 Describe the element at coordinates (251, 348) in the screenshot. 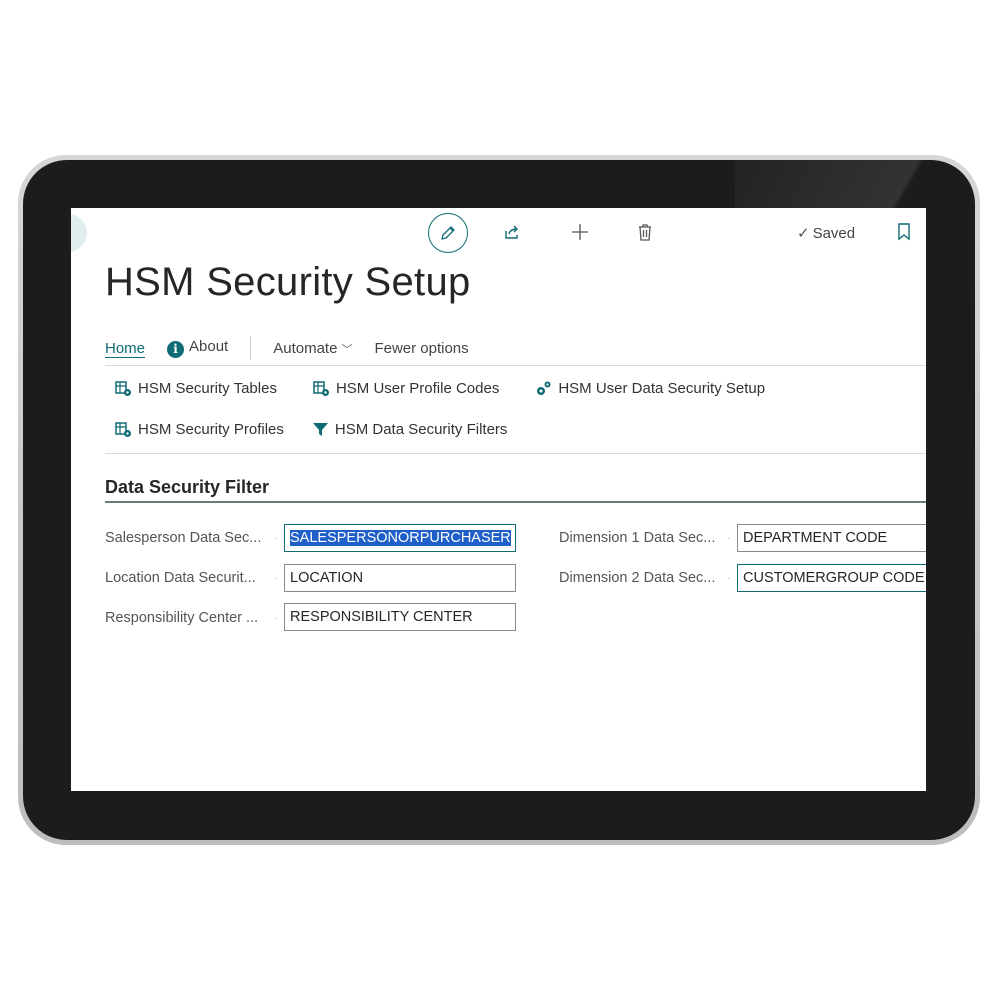

I see `tab-separator` at that location.